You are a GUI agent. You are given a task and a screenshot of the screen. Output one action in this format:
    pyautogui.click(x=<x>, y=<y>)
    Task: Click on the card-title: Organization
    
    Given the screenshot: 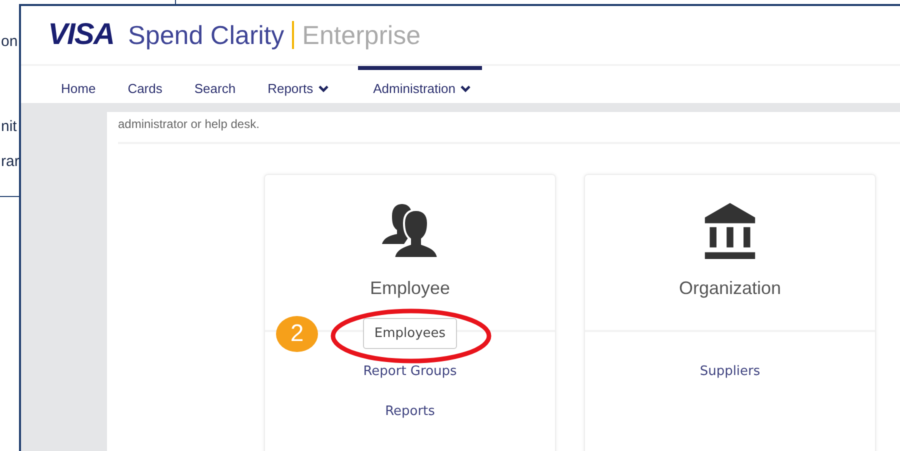 What is the action you would take?
    pyautogui.click(x=730, y=288)
    